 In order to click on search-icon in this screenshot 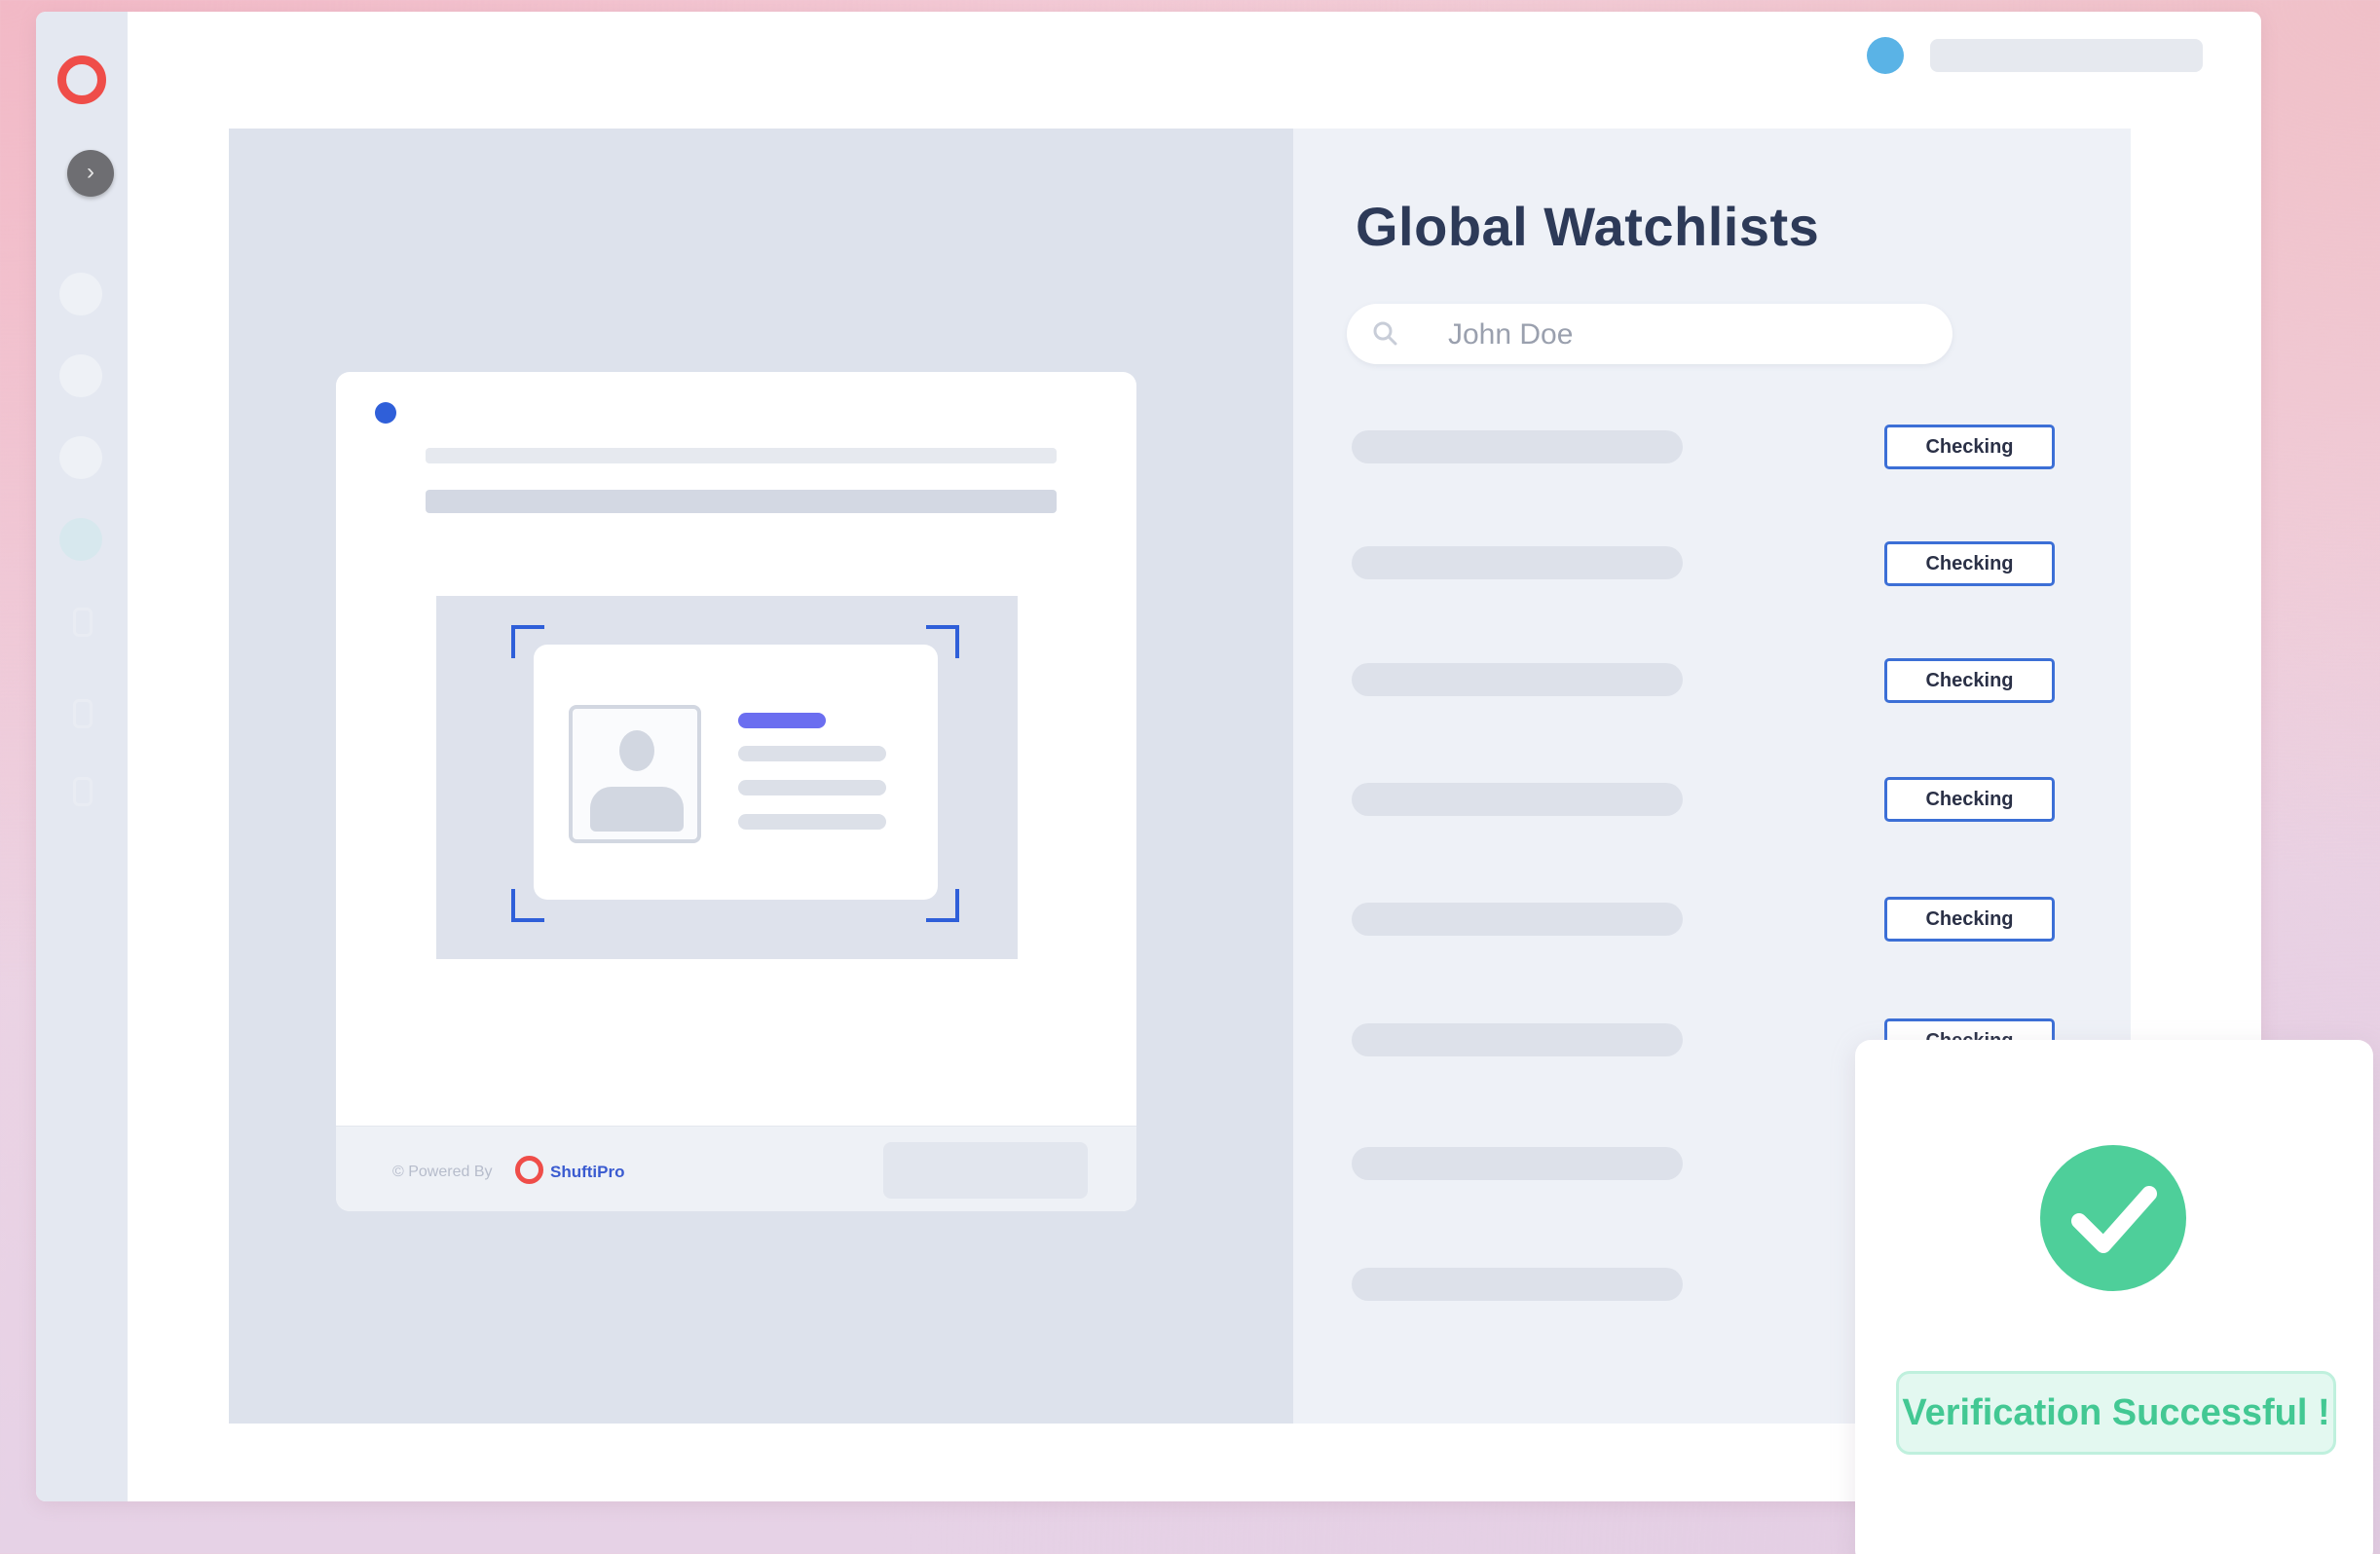, I will do `click(1385, 333)`.